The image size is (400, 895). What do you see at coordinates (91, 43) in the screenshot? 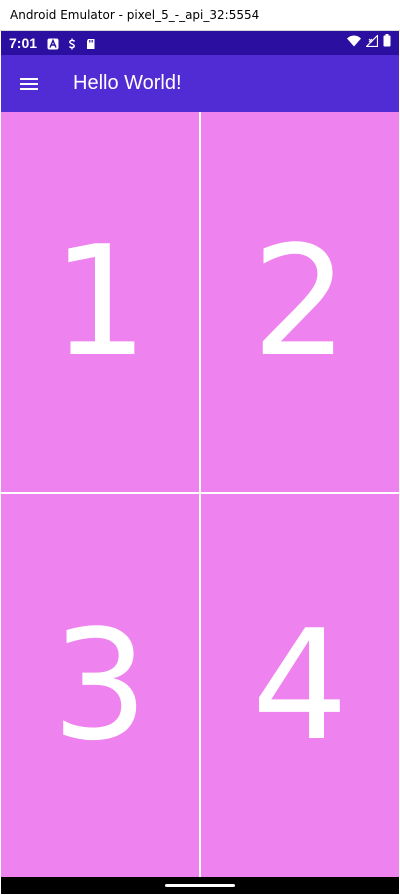
I see `sd-card-icon` at bounding box center [91, 43].